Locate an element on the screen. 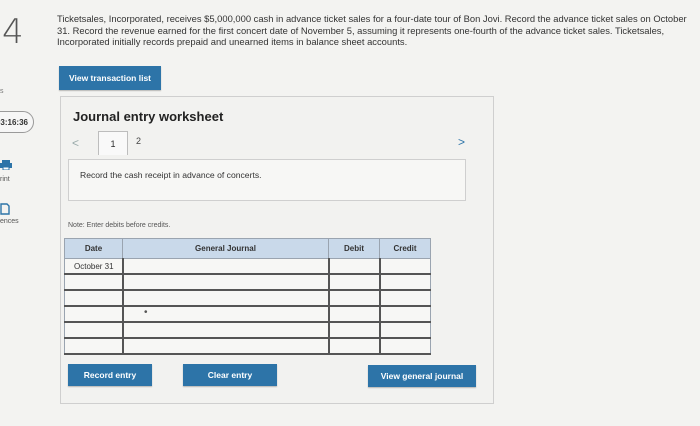 The width and height of the screenshot is (700, 426). entry-note: Note: Enter debits before credits. is located at coordinates (119, 225).